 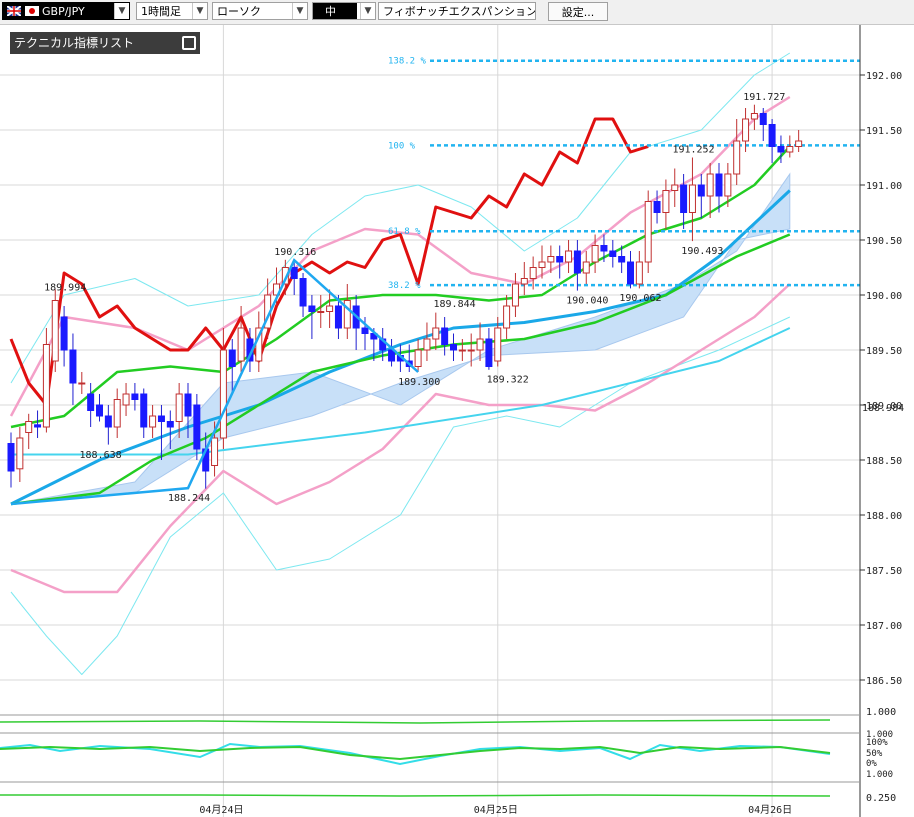 What do you see at coordinates (884, 186) in the screenshot?
I see `price-tick-label: 191.00` at bounding box center [884, 186].